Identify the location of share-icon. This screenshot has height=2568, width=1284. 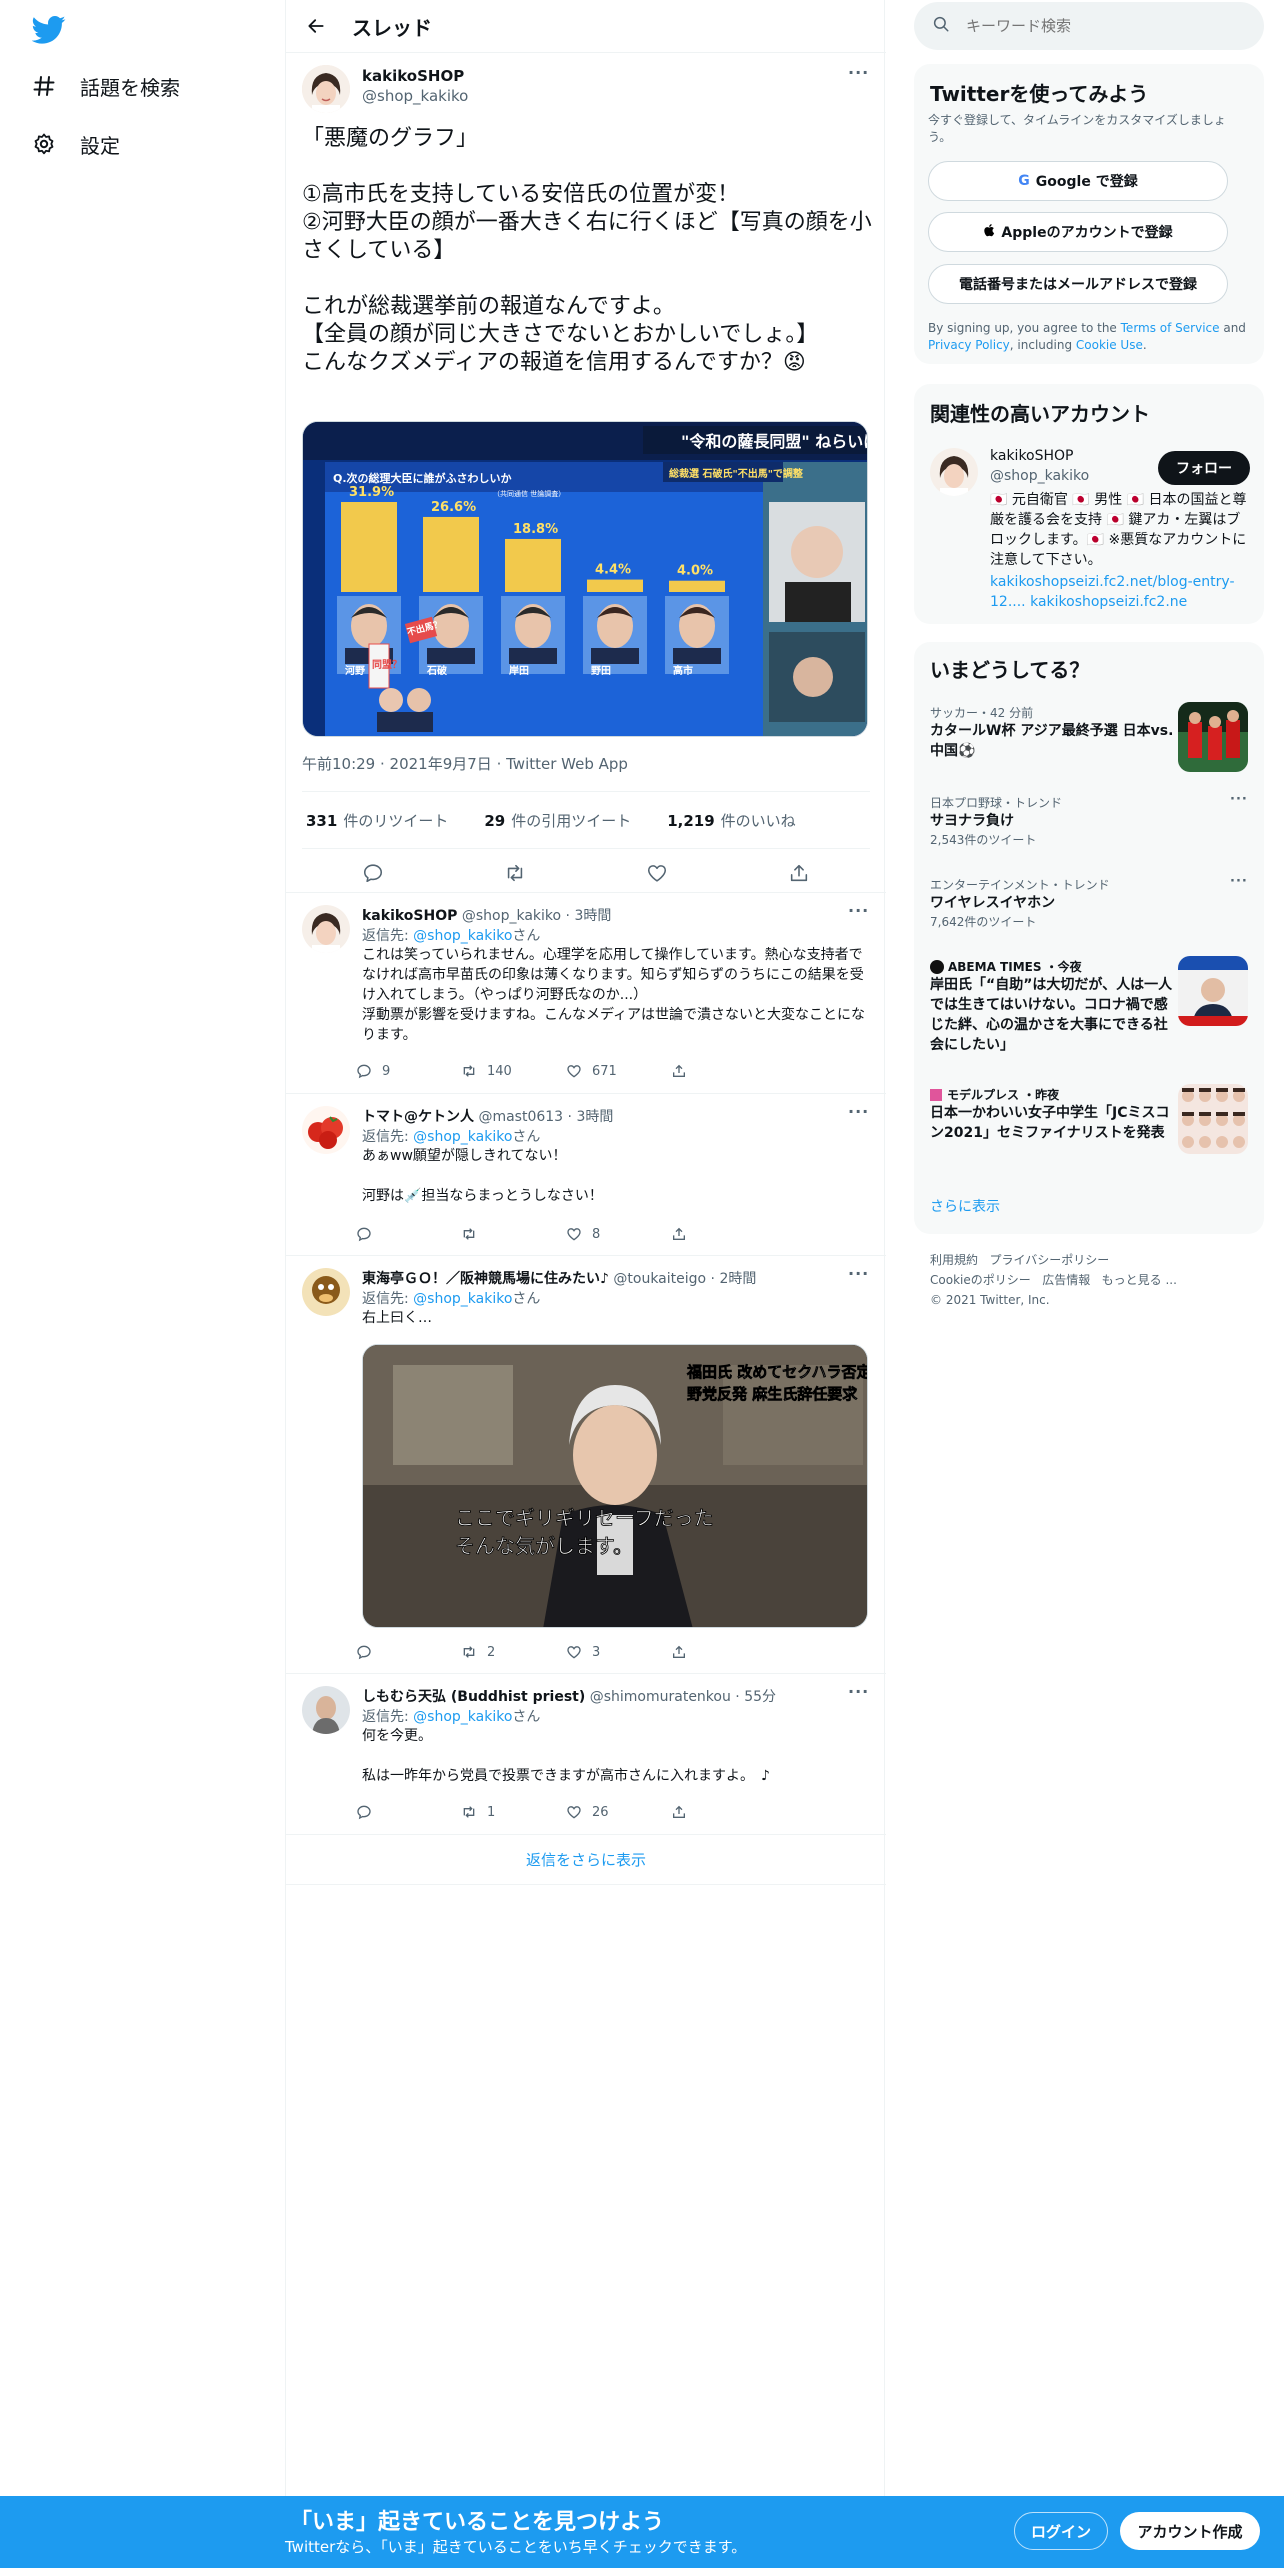
(799, 873).